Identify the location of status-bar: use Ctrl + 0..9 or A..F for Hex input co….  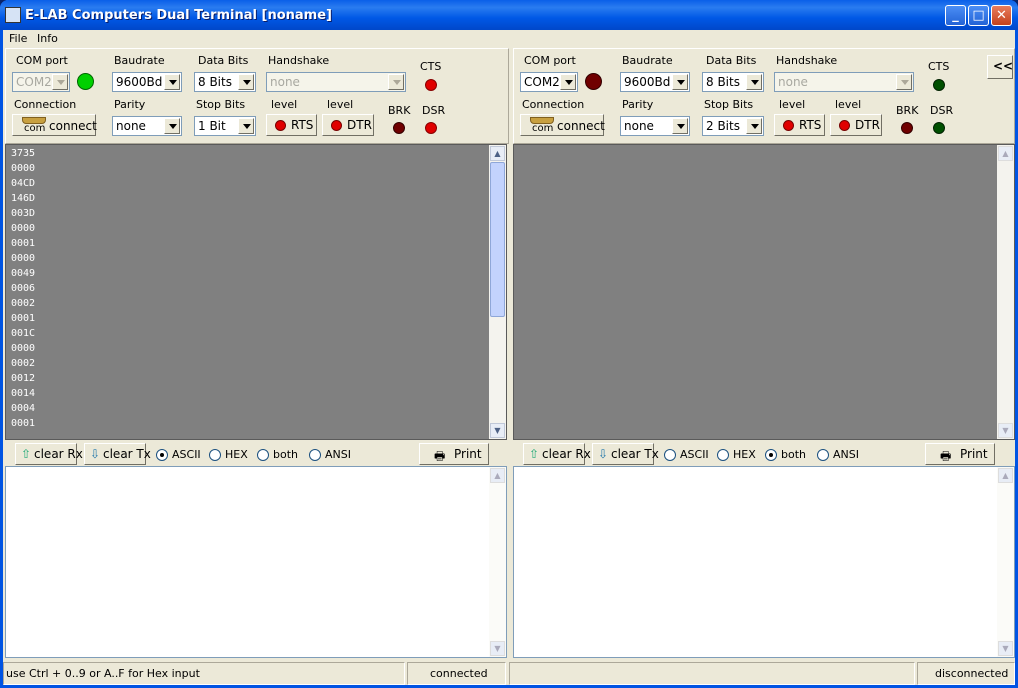
(509, 673).